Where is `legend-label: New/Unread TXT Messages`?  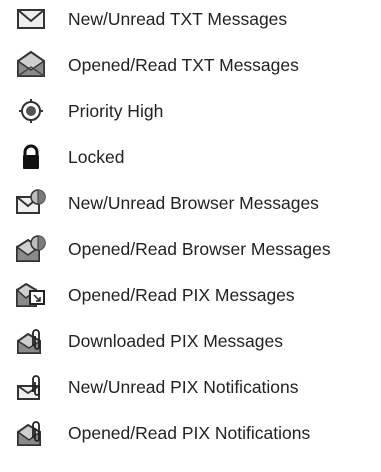 legend-label: New/Unread TXT Messages is located at coordinates (178, 19).